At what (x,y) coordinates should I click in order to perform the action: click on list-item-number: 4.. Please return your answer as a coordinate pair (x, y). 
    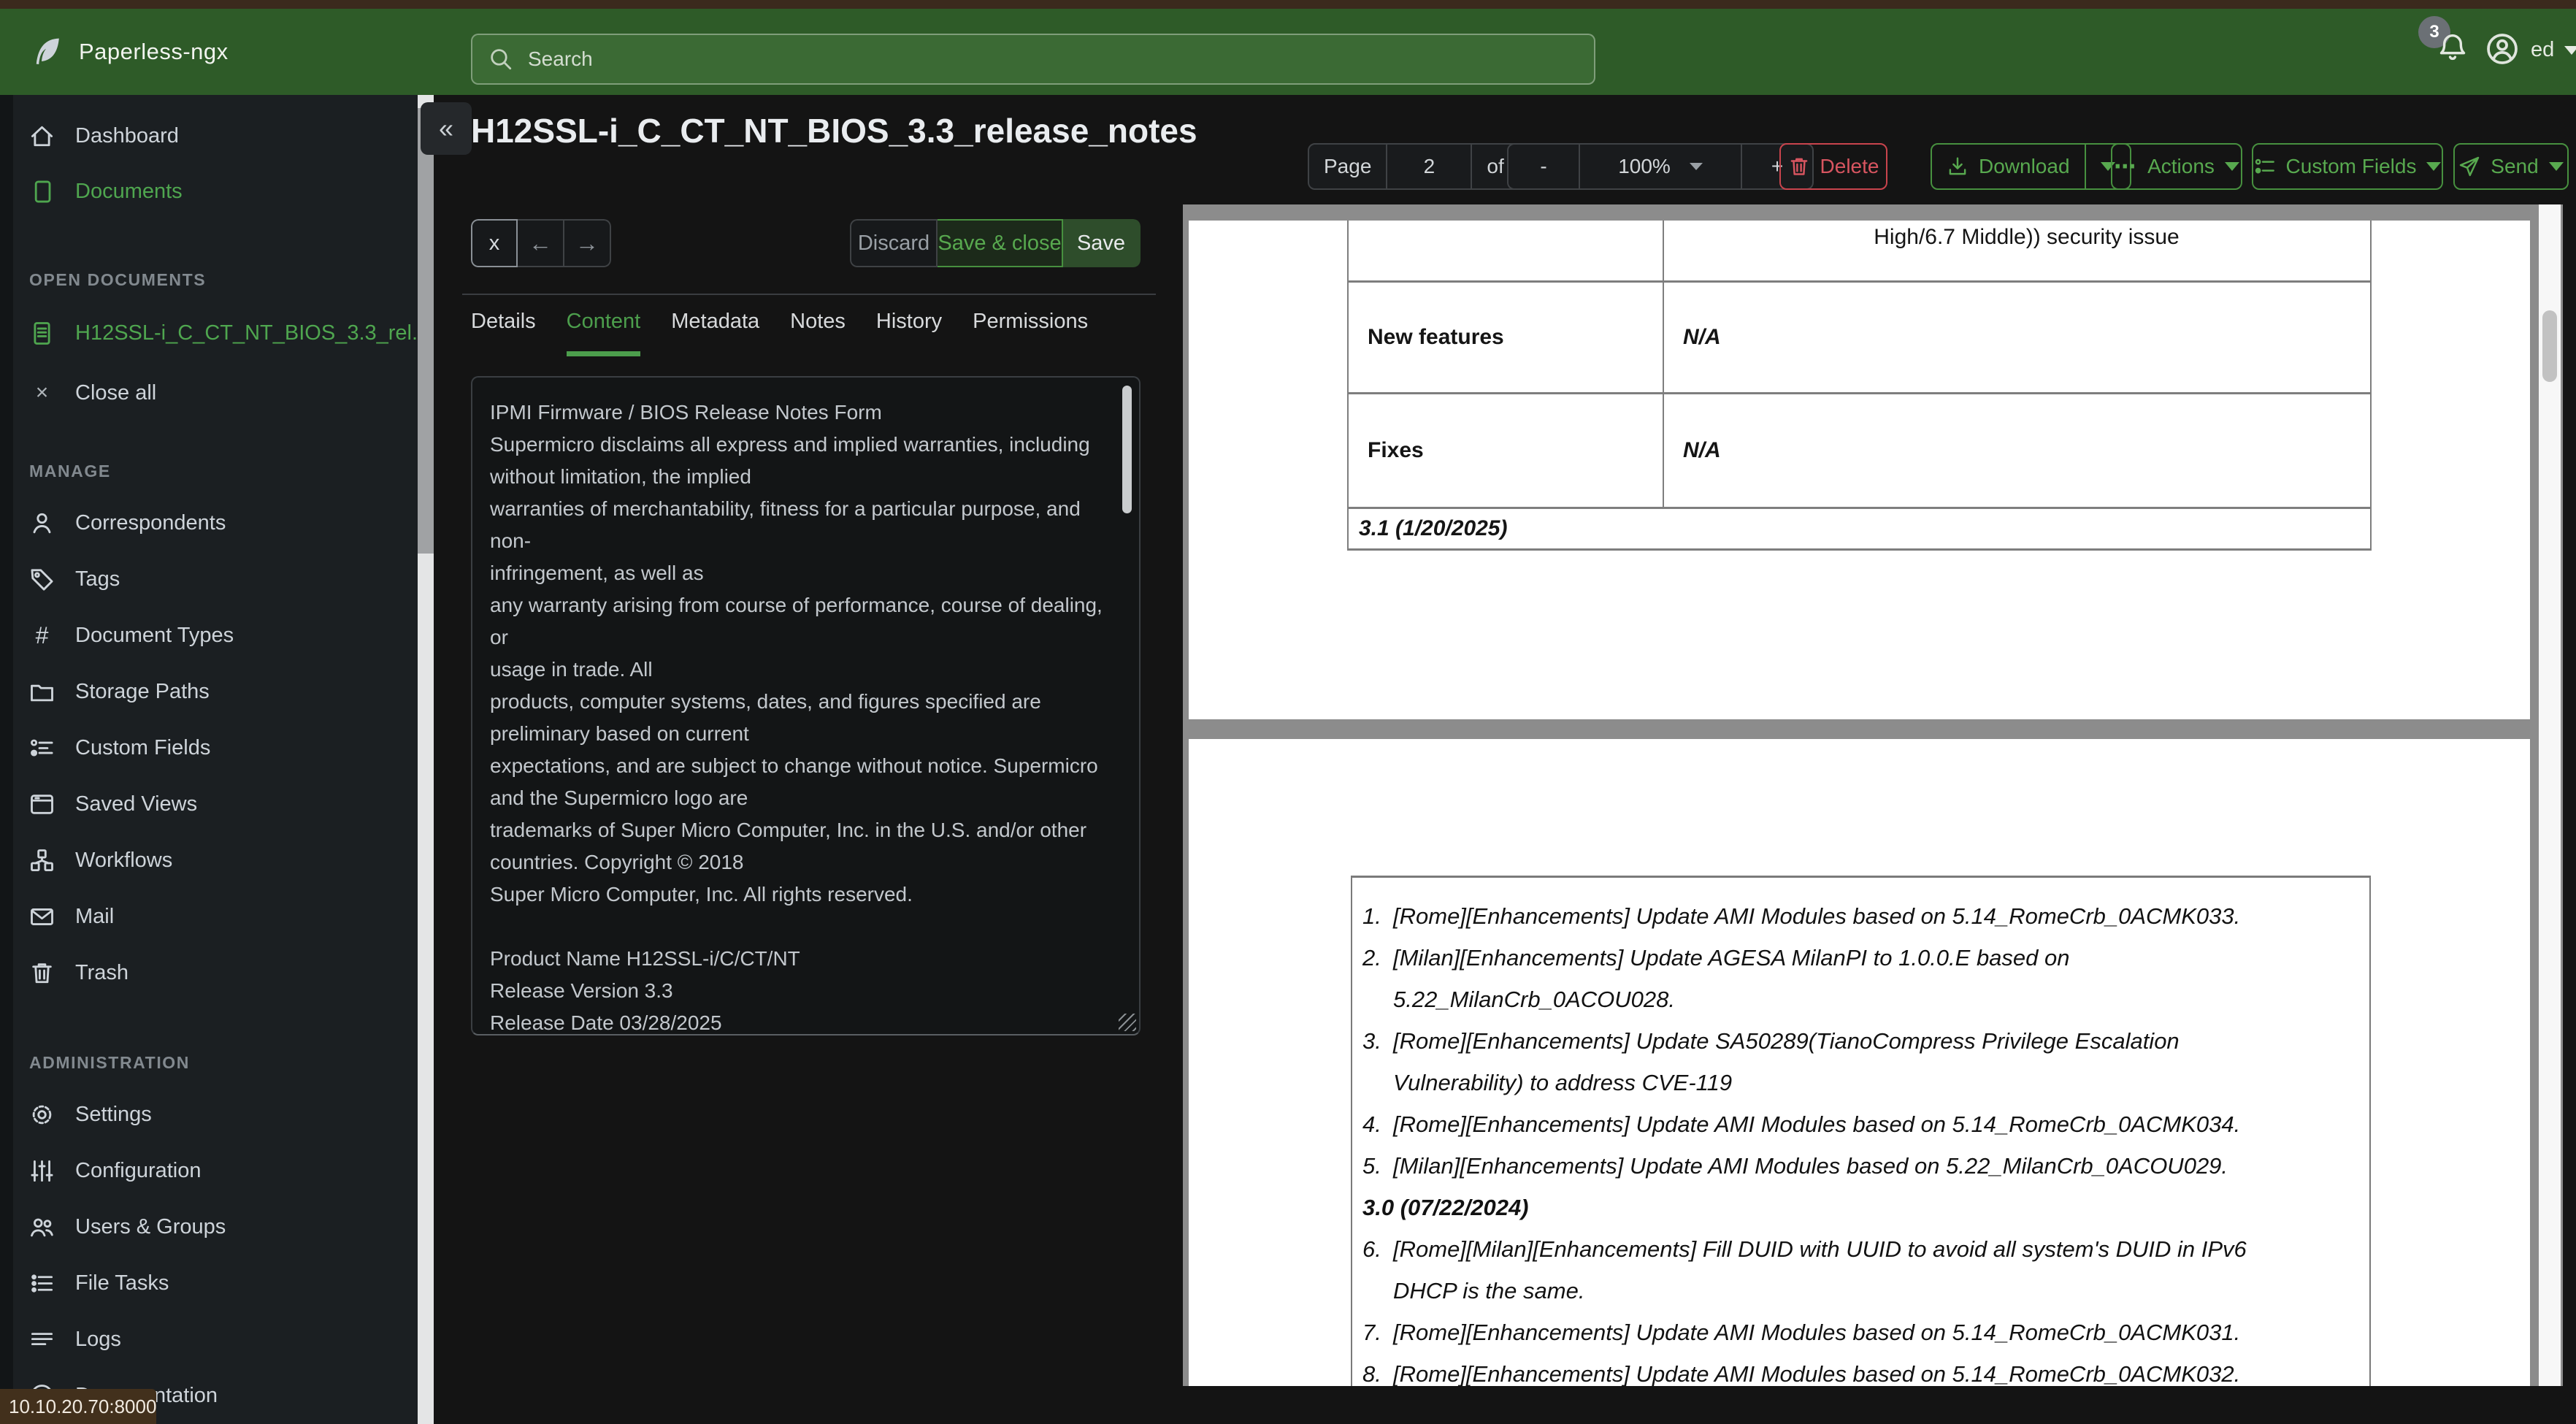
    Looking at the image, I should click on (1371, 1124).